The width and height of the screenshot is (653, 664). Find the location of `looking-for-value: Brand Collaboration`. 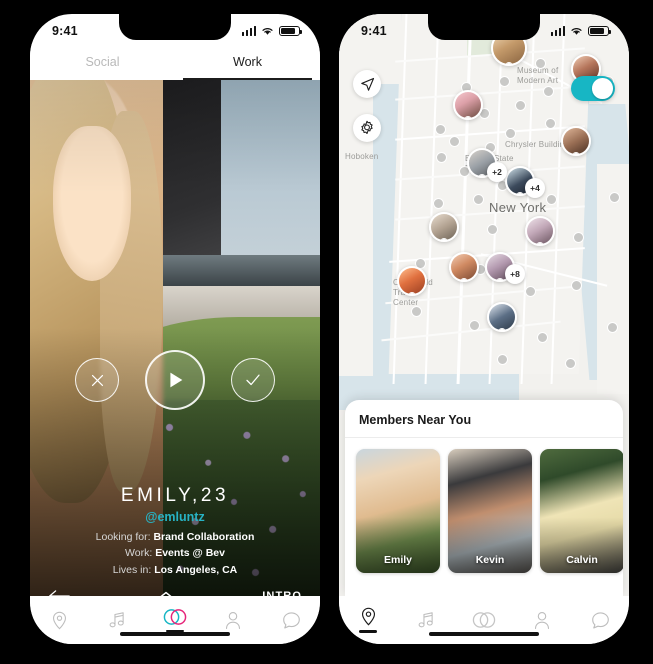

looking-for-value: Brand Collaboration is located at coordinates (204, 537).